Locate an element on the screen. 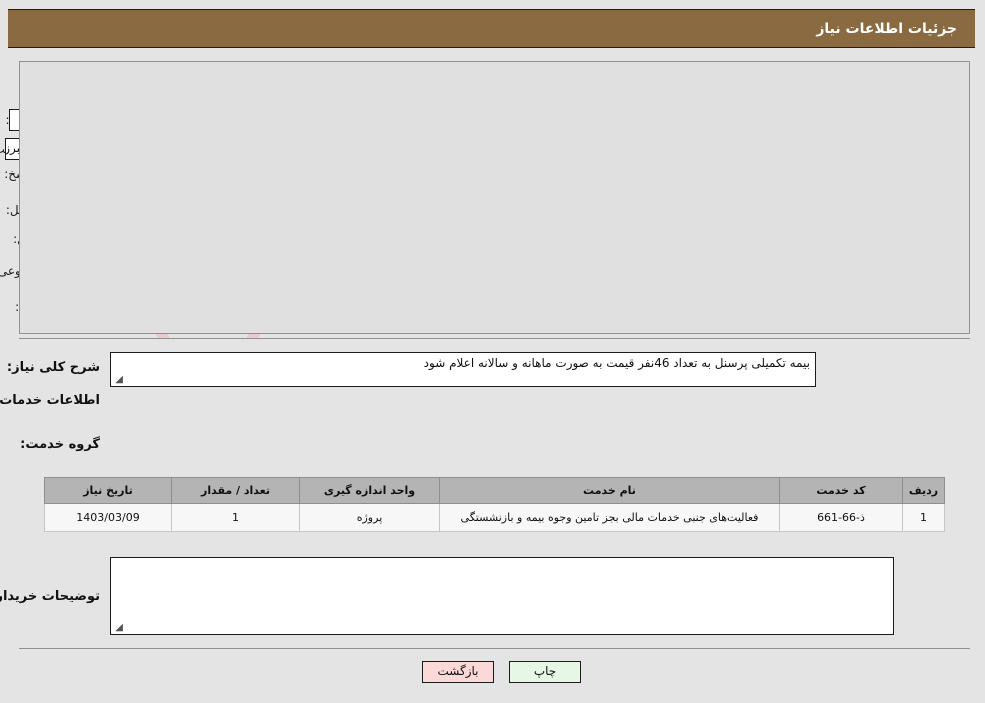  back-button: بازگشت is located at coordinates (459, 672).